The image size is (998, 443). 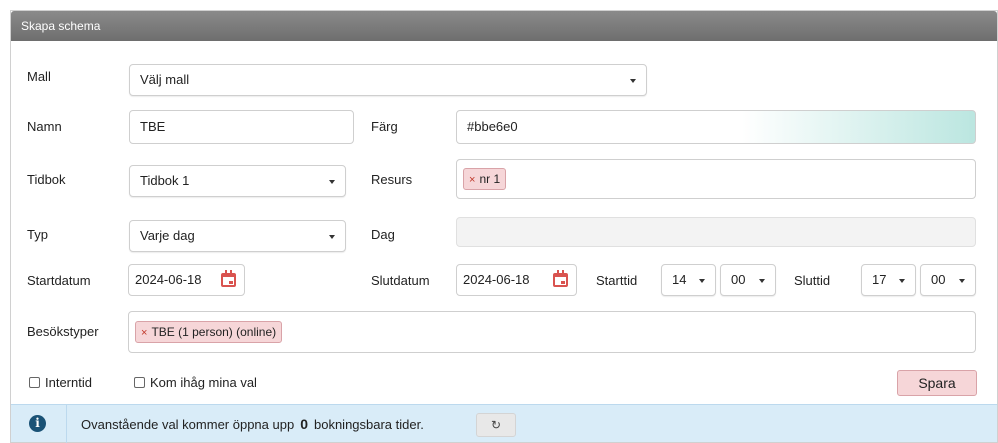 What do you see at coordinates (937, 383) in the screenshot?
I see `save-button: Spara` at bounding box center [937, 383].